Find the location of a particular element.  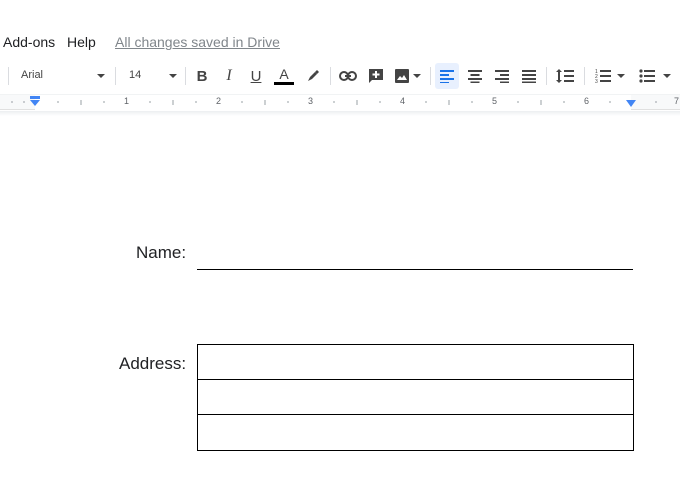

toolbar: Arial 14 B I U A 1 2 3 is located at coordinates (340, 76).